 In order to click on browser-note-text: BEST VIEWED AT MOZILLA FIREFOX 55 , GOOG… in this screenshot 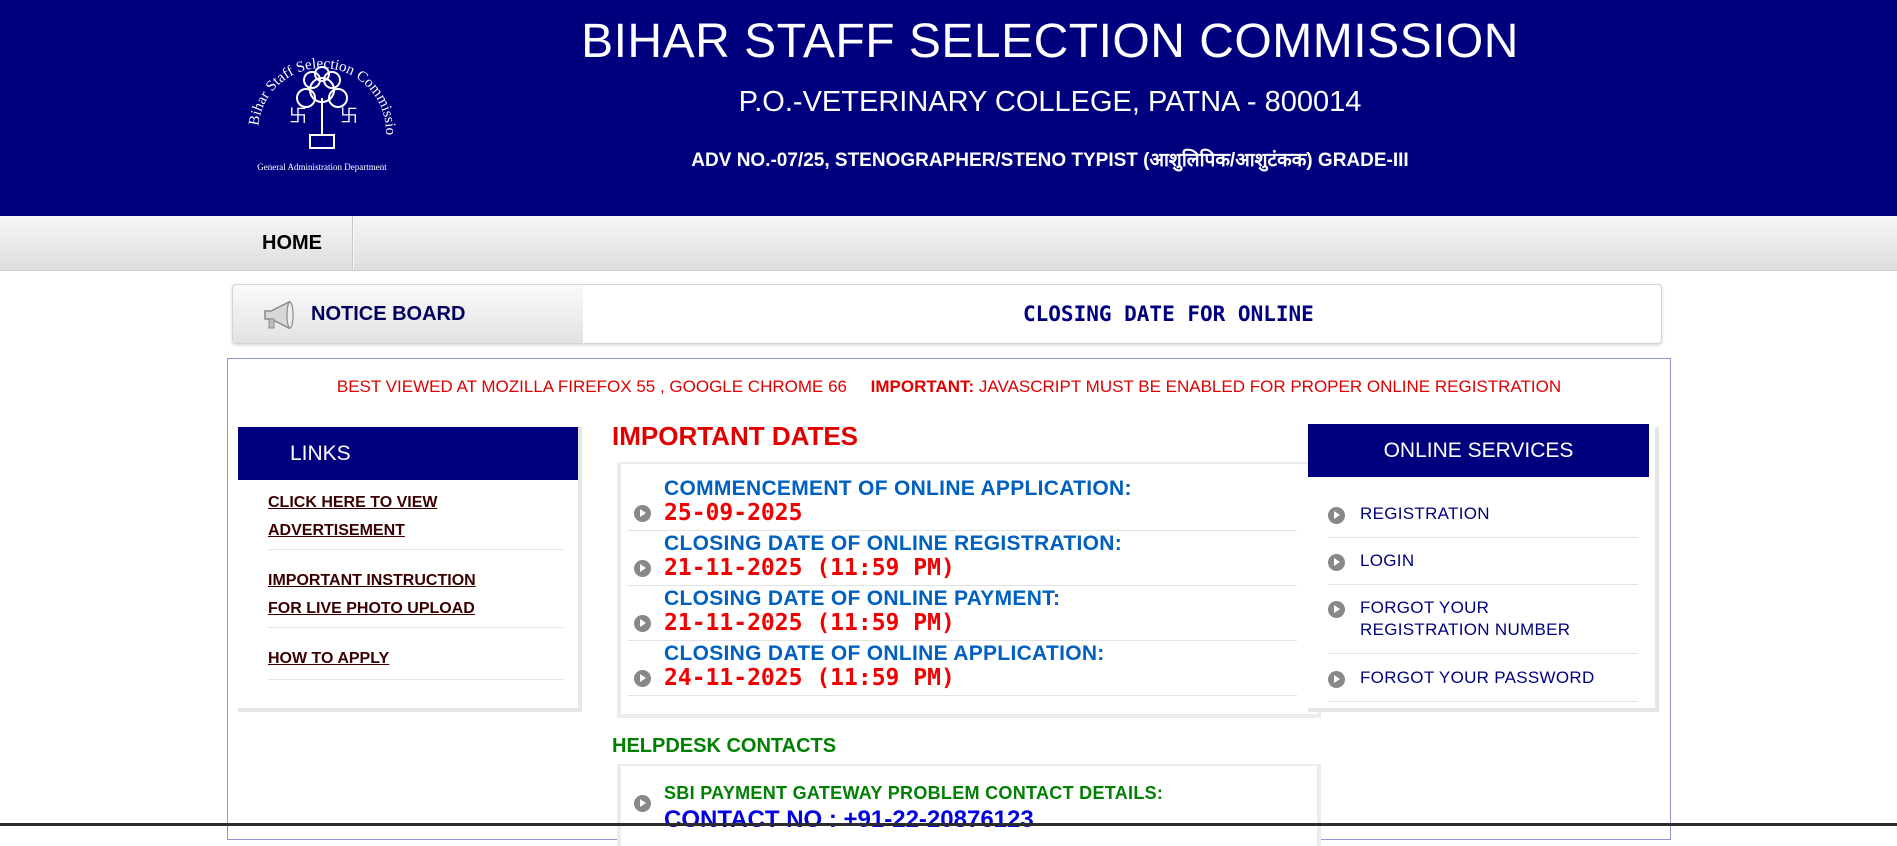, I will do `click(591, 386)`.